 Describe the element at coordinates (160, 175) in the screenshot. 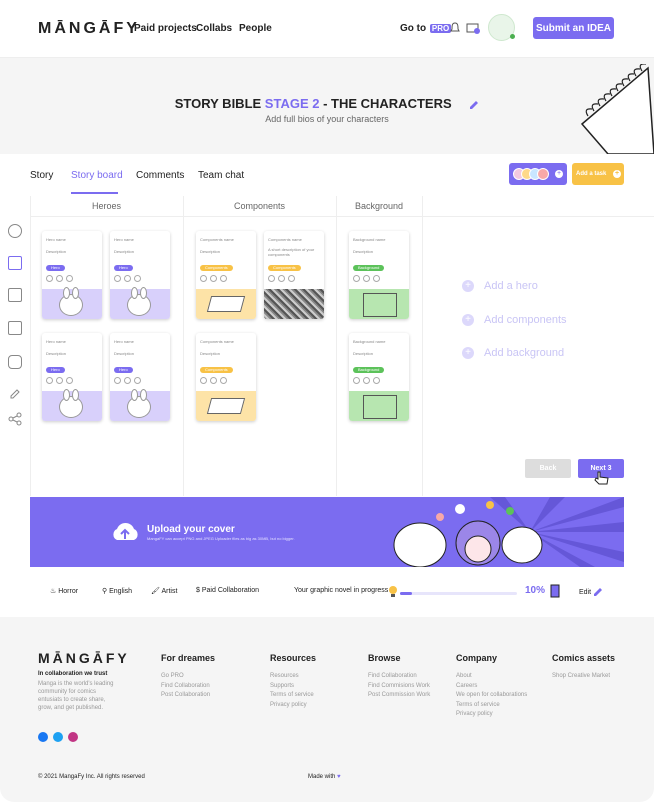

I see `tab-comments: Comments` at that location.